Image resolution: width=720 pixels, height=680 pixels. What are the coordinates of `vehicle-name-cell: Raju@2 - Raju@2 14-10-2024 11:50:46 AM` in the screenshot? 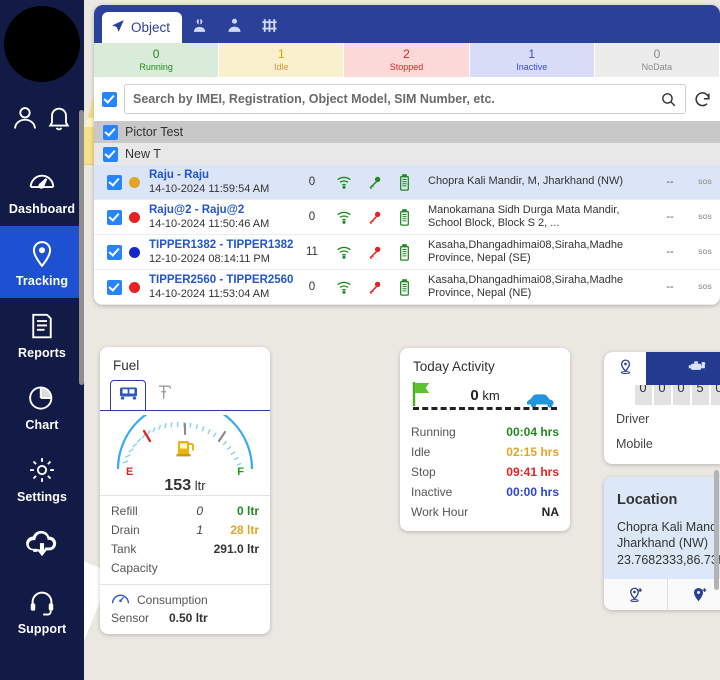 It's located at (217, 217).